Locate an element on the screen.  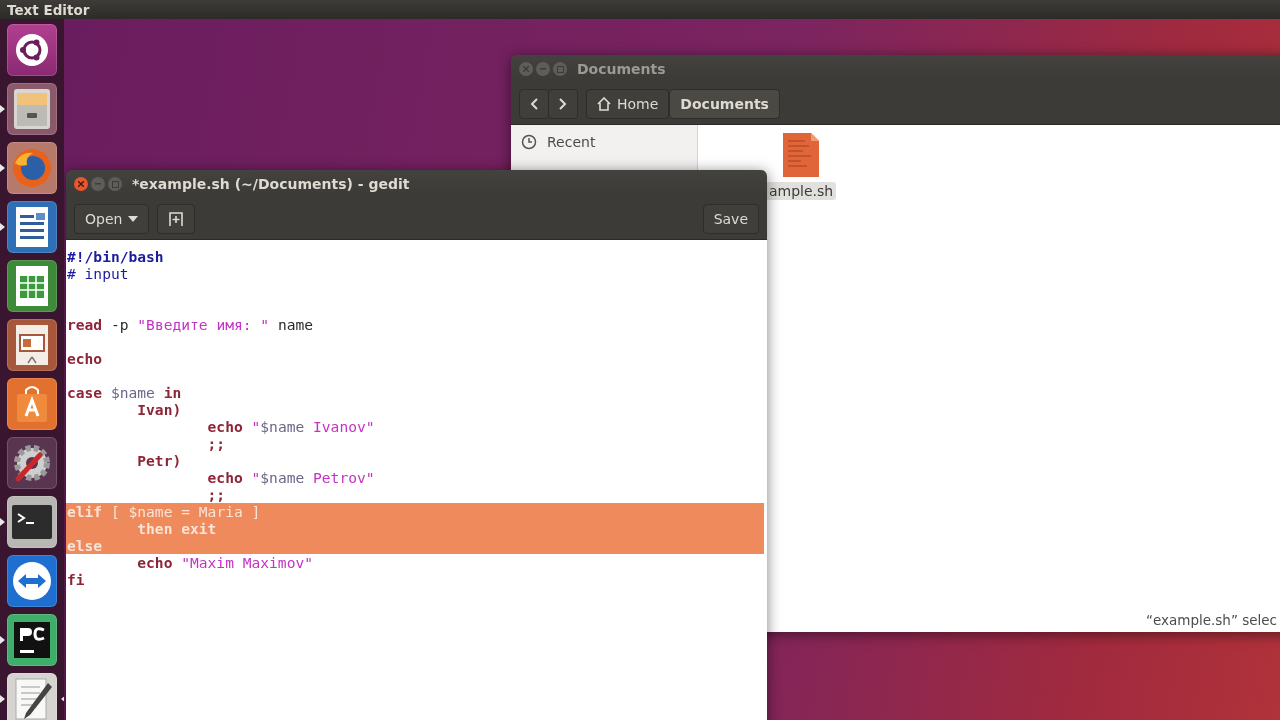
code-line: echo "Maxim Maximov" is located at coordinates (225, 562).